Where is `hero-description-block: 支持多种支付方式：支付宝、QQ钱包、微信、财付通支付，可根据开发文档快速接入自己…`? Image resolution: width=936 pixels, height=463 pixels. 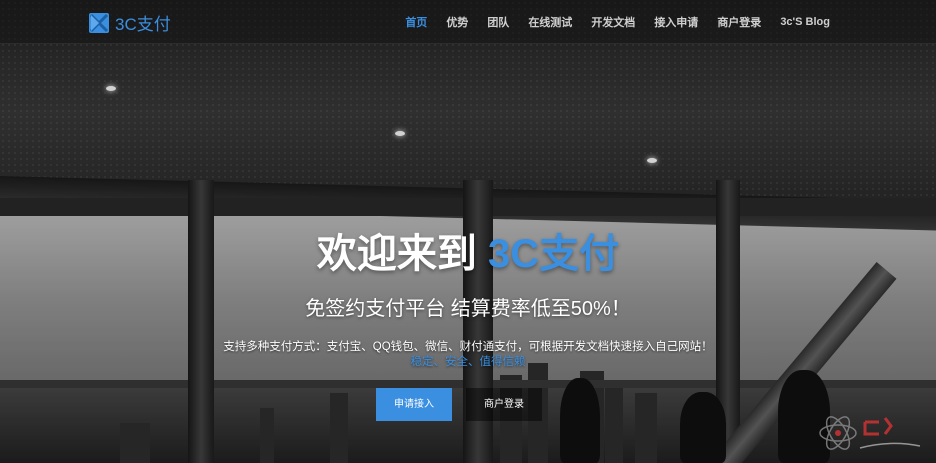
hero-description-block: 支持多种支付方式：支付宝、QQ钱包、微信、财付通支付，可根据开发文档快速接入自己… is located at coordinates (468, 355).